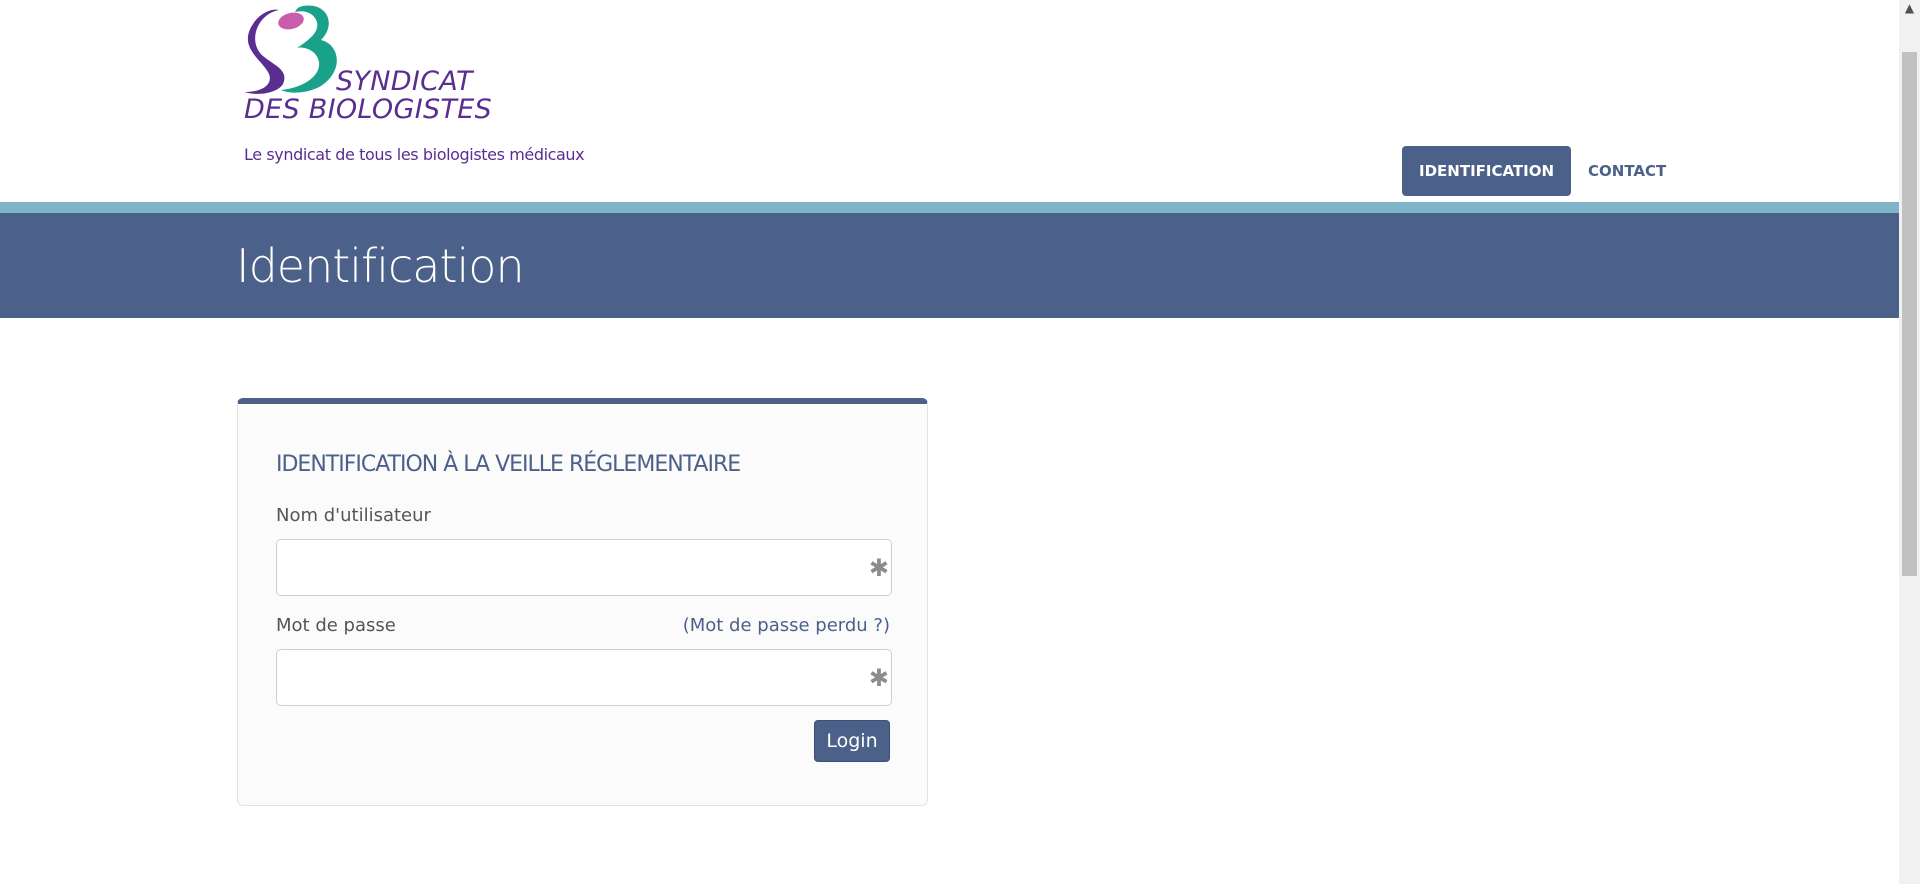 This screenshot has height=884, width=1920. Describe the element at coordinates (1909, 8) in the screenshot. I see `scroll-up-arrow-icon: ▲` at that location.